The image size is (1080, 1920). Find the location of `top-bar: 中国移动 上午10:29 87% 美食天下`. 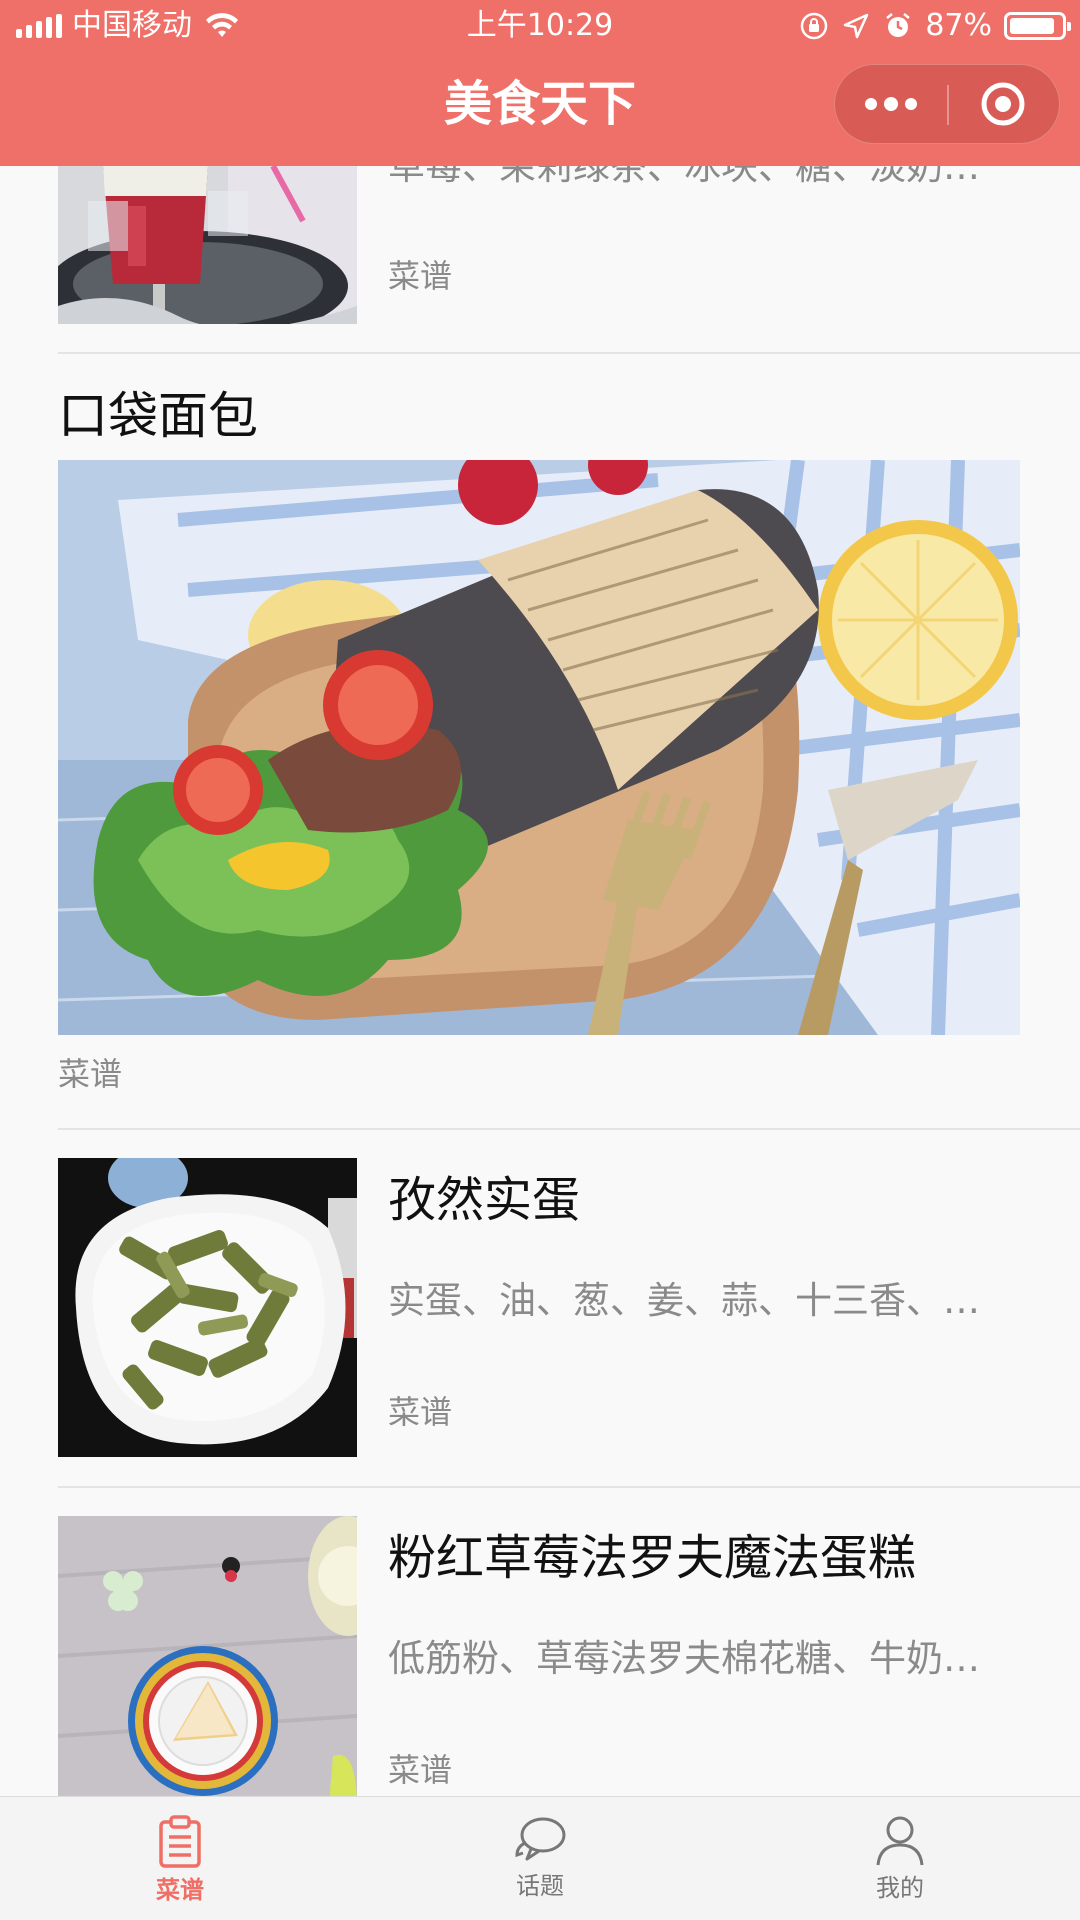

top-bar: 中国移动 上午10:29 87% 美食天下 is located at coordinates (540, 83).